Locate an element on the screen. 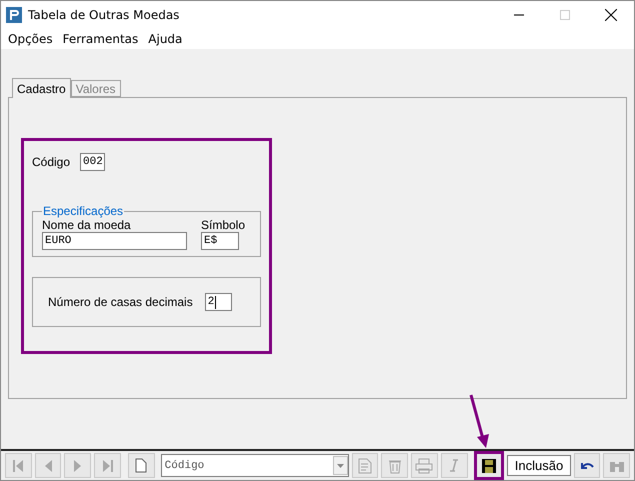 The width and height of the screenshot is (635, 481). document-edit-icon is located at coordinates (364, 466).